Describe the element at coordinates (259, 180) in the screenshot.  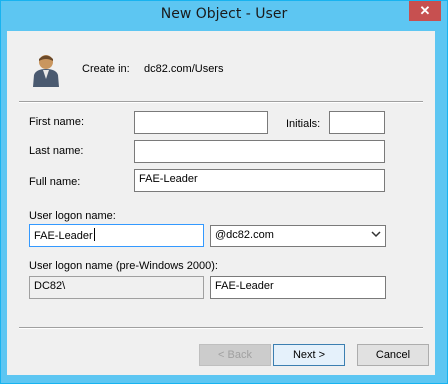
I see `full-name-field: FAE-Leader` at that location.